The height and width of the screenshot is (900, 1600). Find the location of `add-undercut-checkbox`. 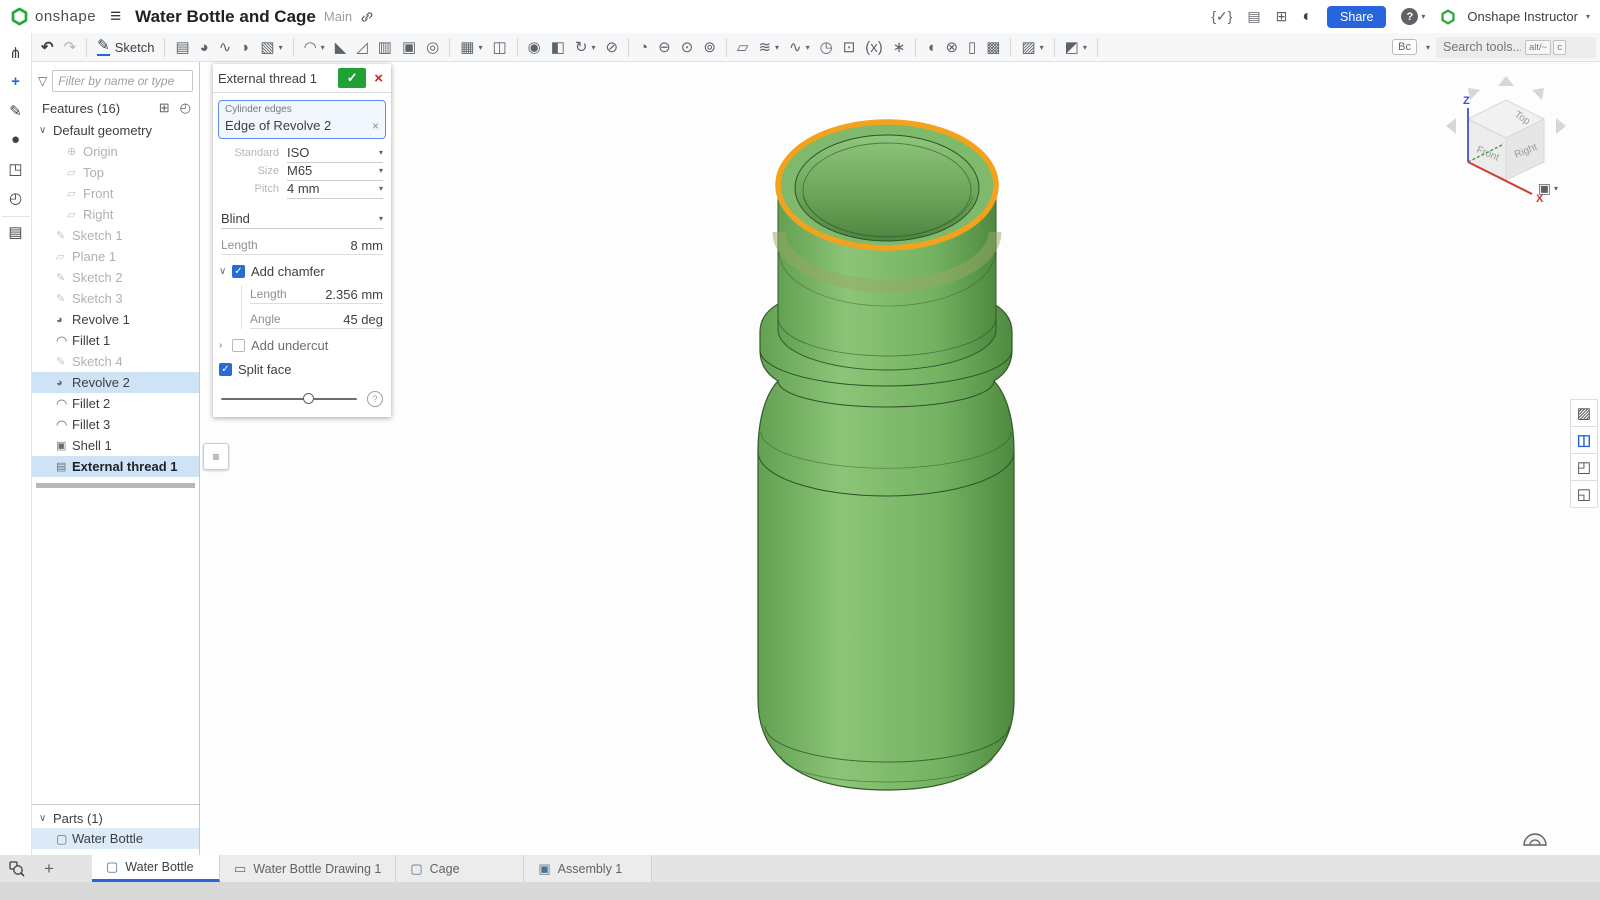

add-undercut-checkbox is located at coordinates (238, 345).